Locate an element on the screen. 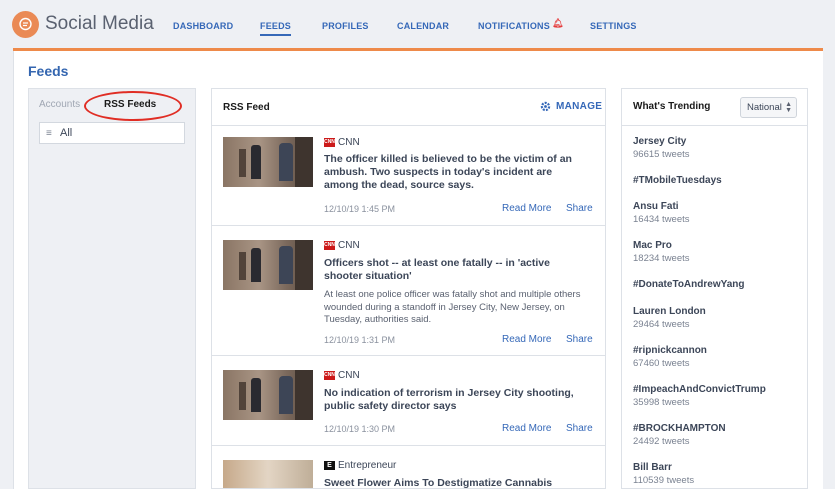 Image resolution: width=835 pixels, height=489 pixels. nav-profiles: PROFILES is located at coordinates (345, 26).